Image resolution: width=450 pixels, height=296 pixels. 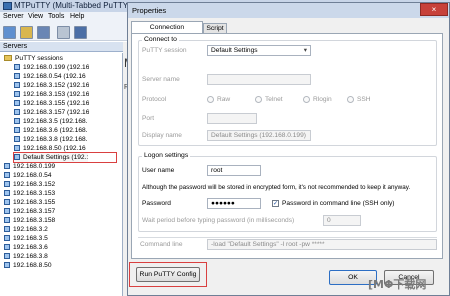 I want to click on dialog-title: Properties, so click(x=149, y=10).